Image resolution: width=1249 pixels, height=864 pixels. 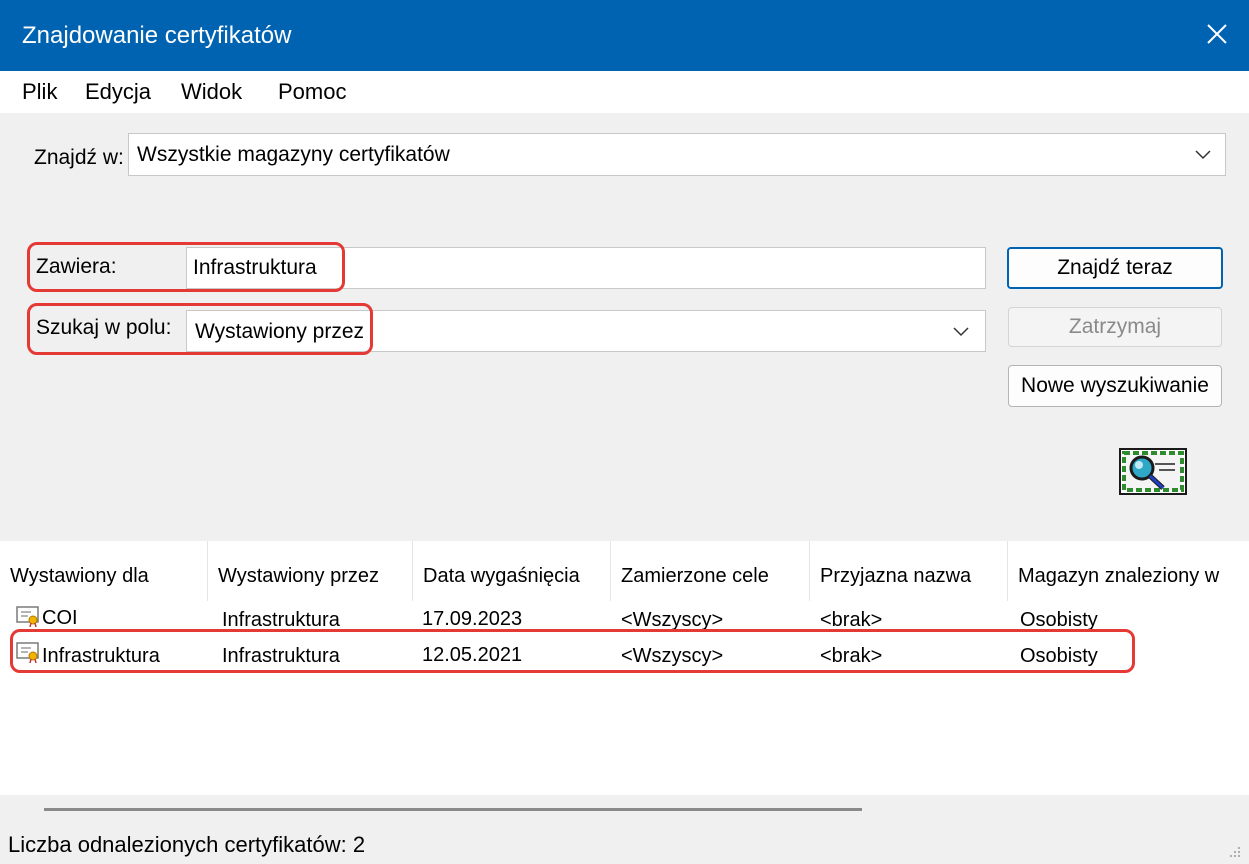 I want to click on contains-value: Infrastruktura, so click(x=255, y=267).